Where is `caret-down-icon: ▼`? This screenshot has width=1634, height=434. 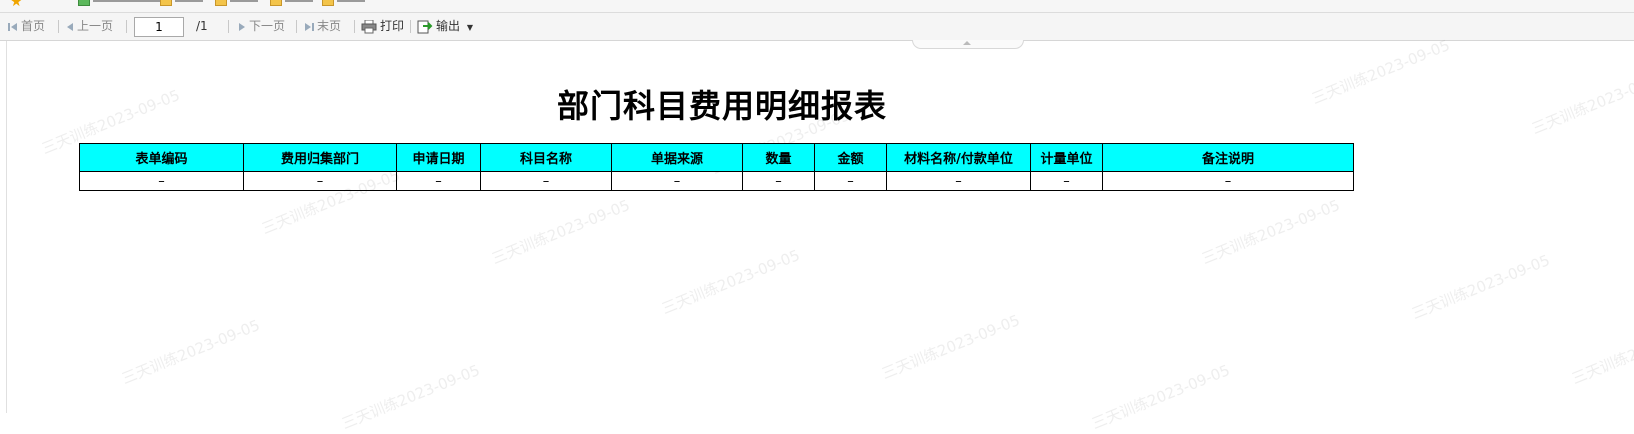
caret-down-icon: ▼ is located at coordinates (469, 27).